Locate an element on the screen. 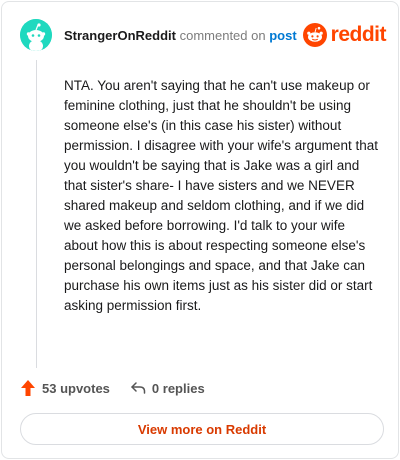 The height and width of the screenshot is (460, 400). post-link: post is located at coordinates (282, 35).